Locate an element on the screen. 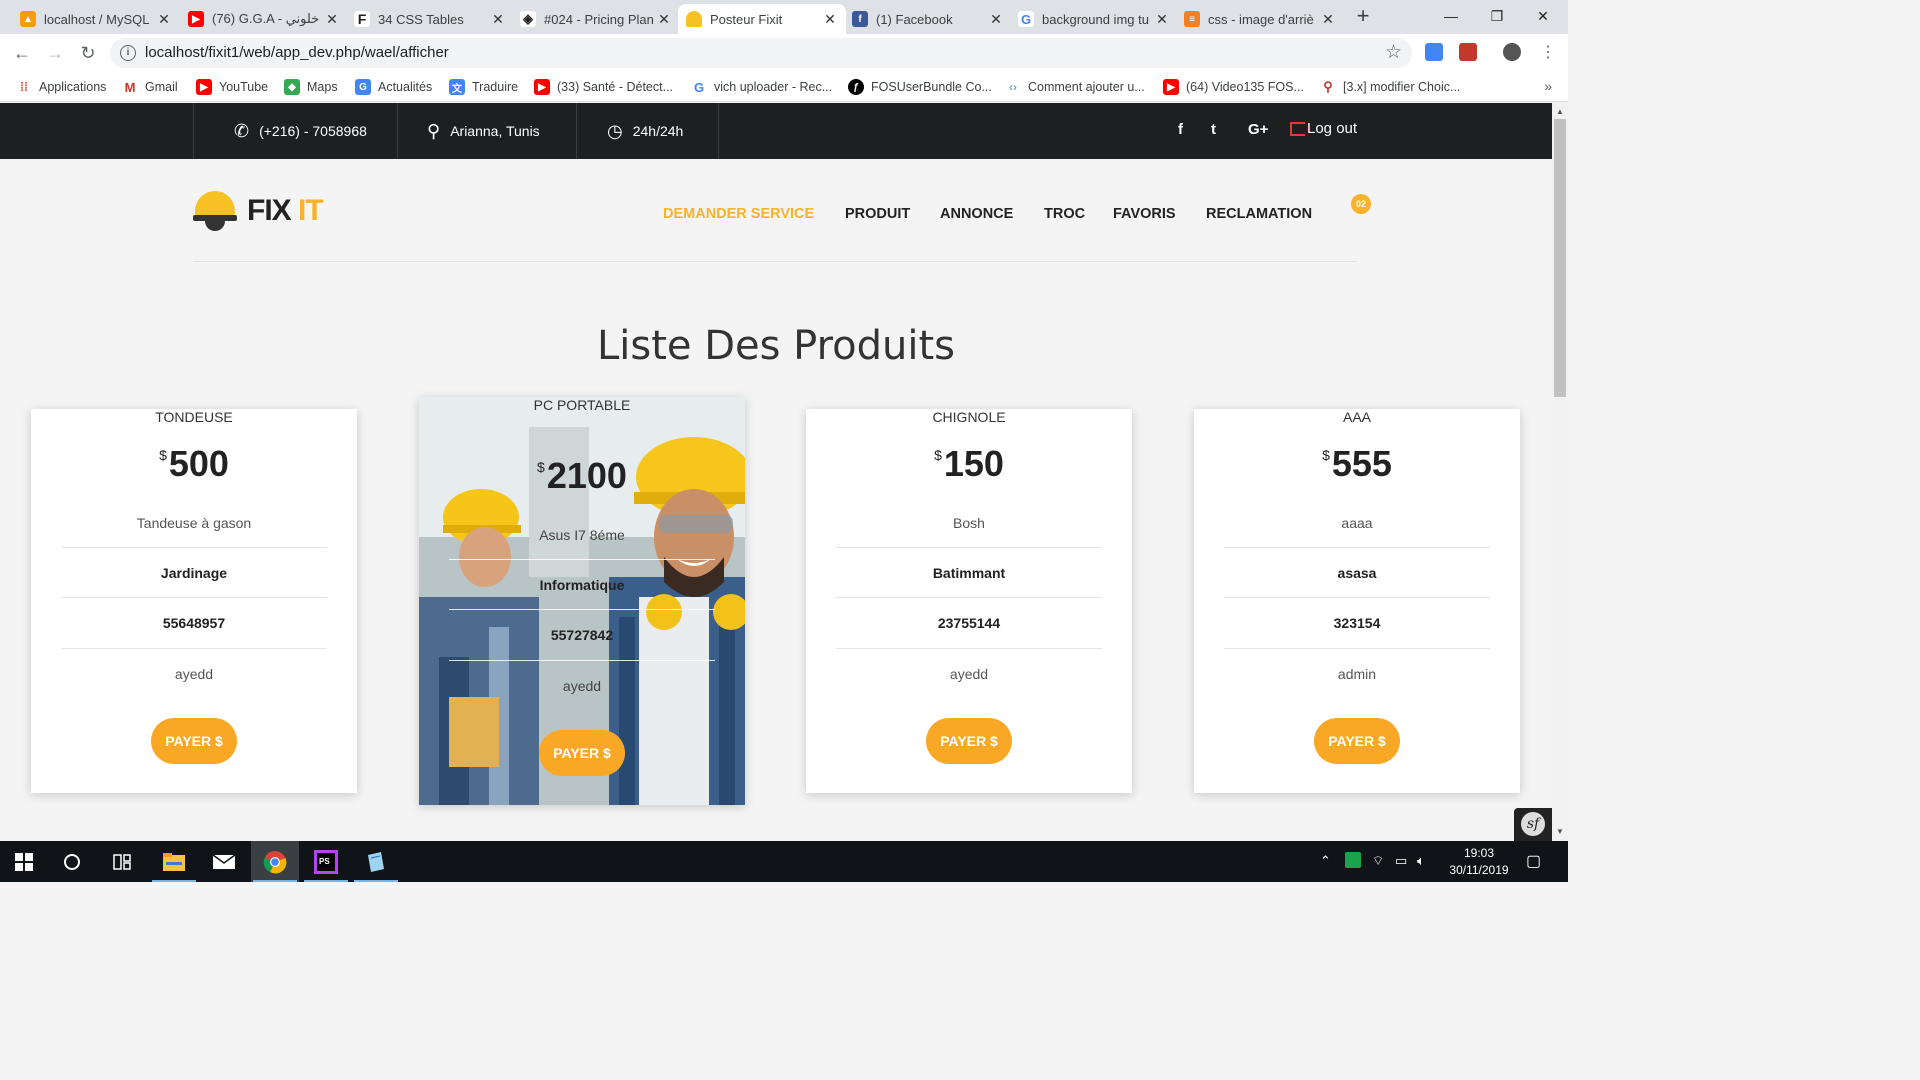 This screenshot has width=1920, height=1080. nav-favoris: FAVORIS is located at coordinates (1144, 214).